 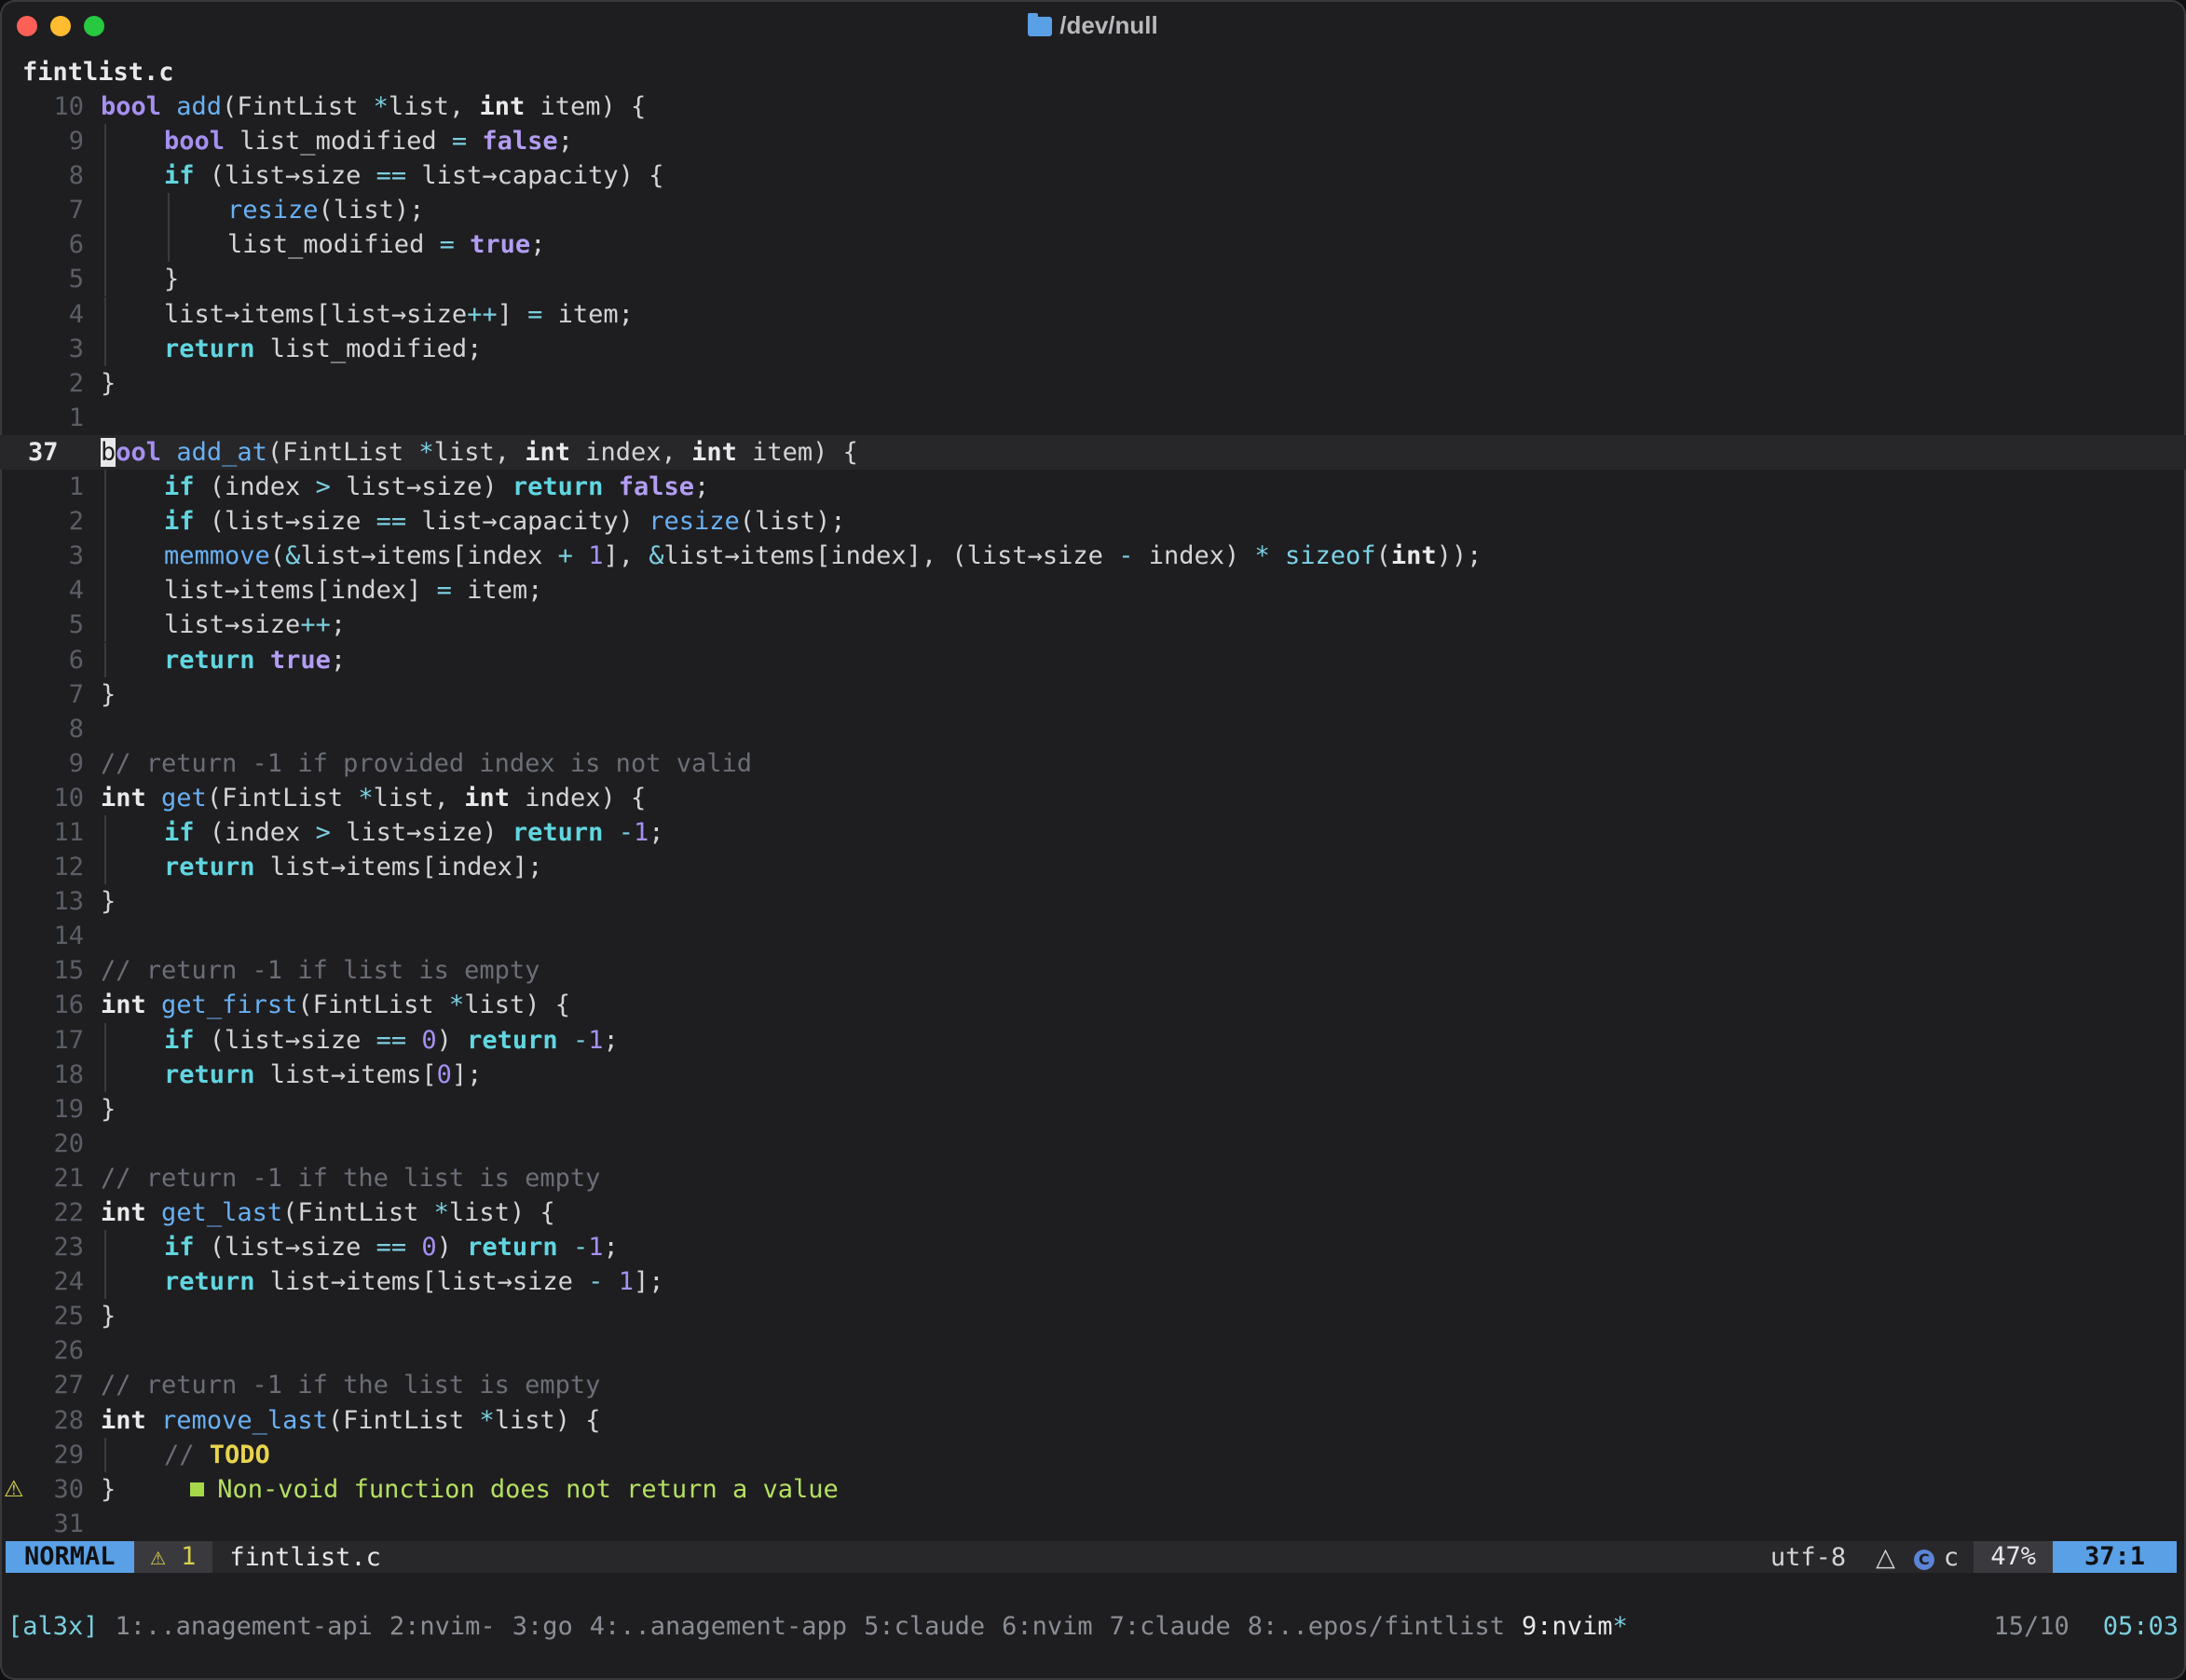 What do you see at coordinates (173, 1557) in the screenshot?
I see `diagnostics-count: ⚠ 1` at bounding box center [173, 1557].